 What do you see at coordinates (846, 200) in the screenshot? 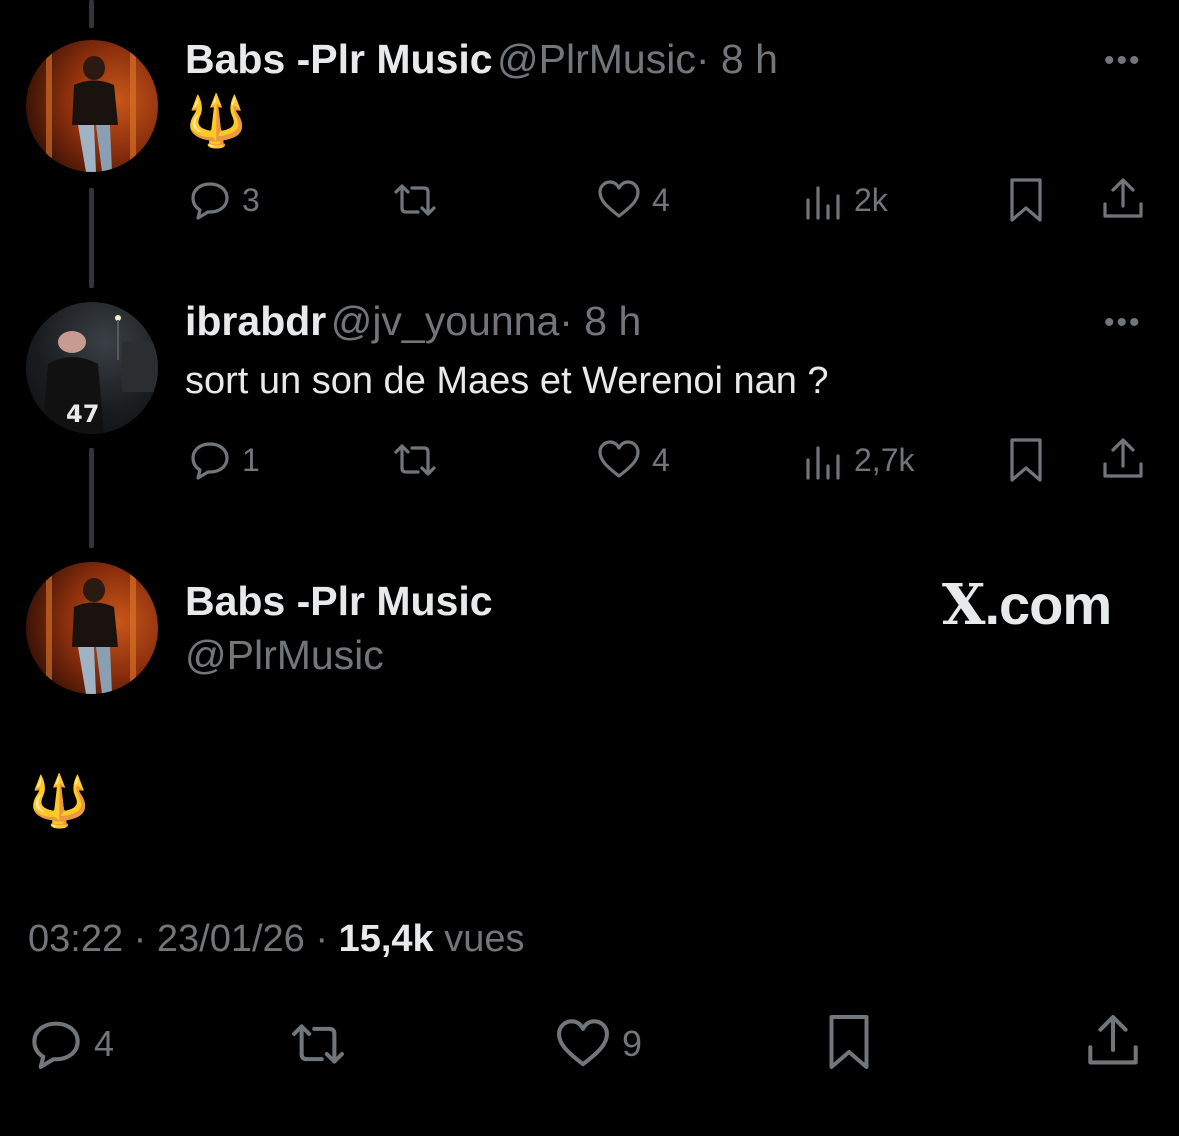
I see `views-button: 2k` at bounding box center [846, 200].